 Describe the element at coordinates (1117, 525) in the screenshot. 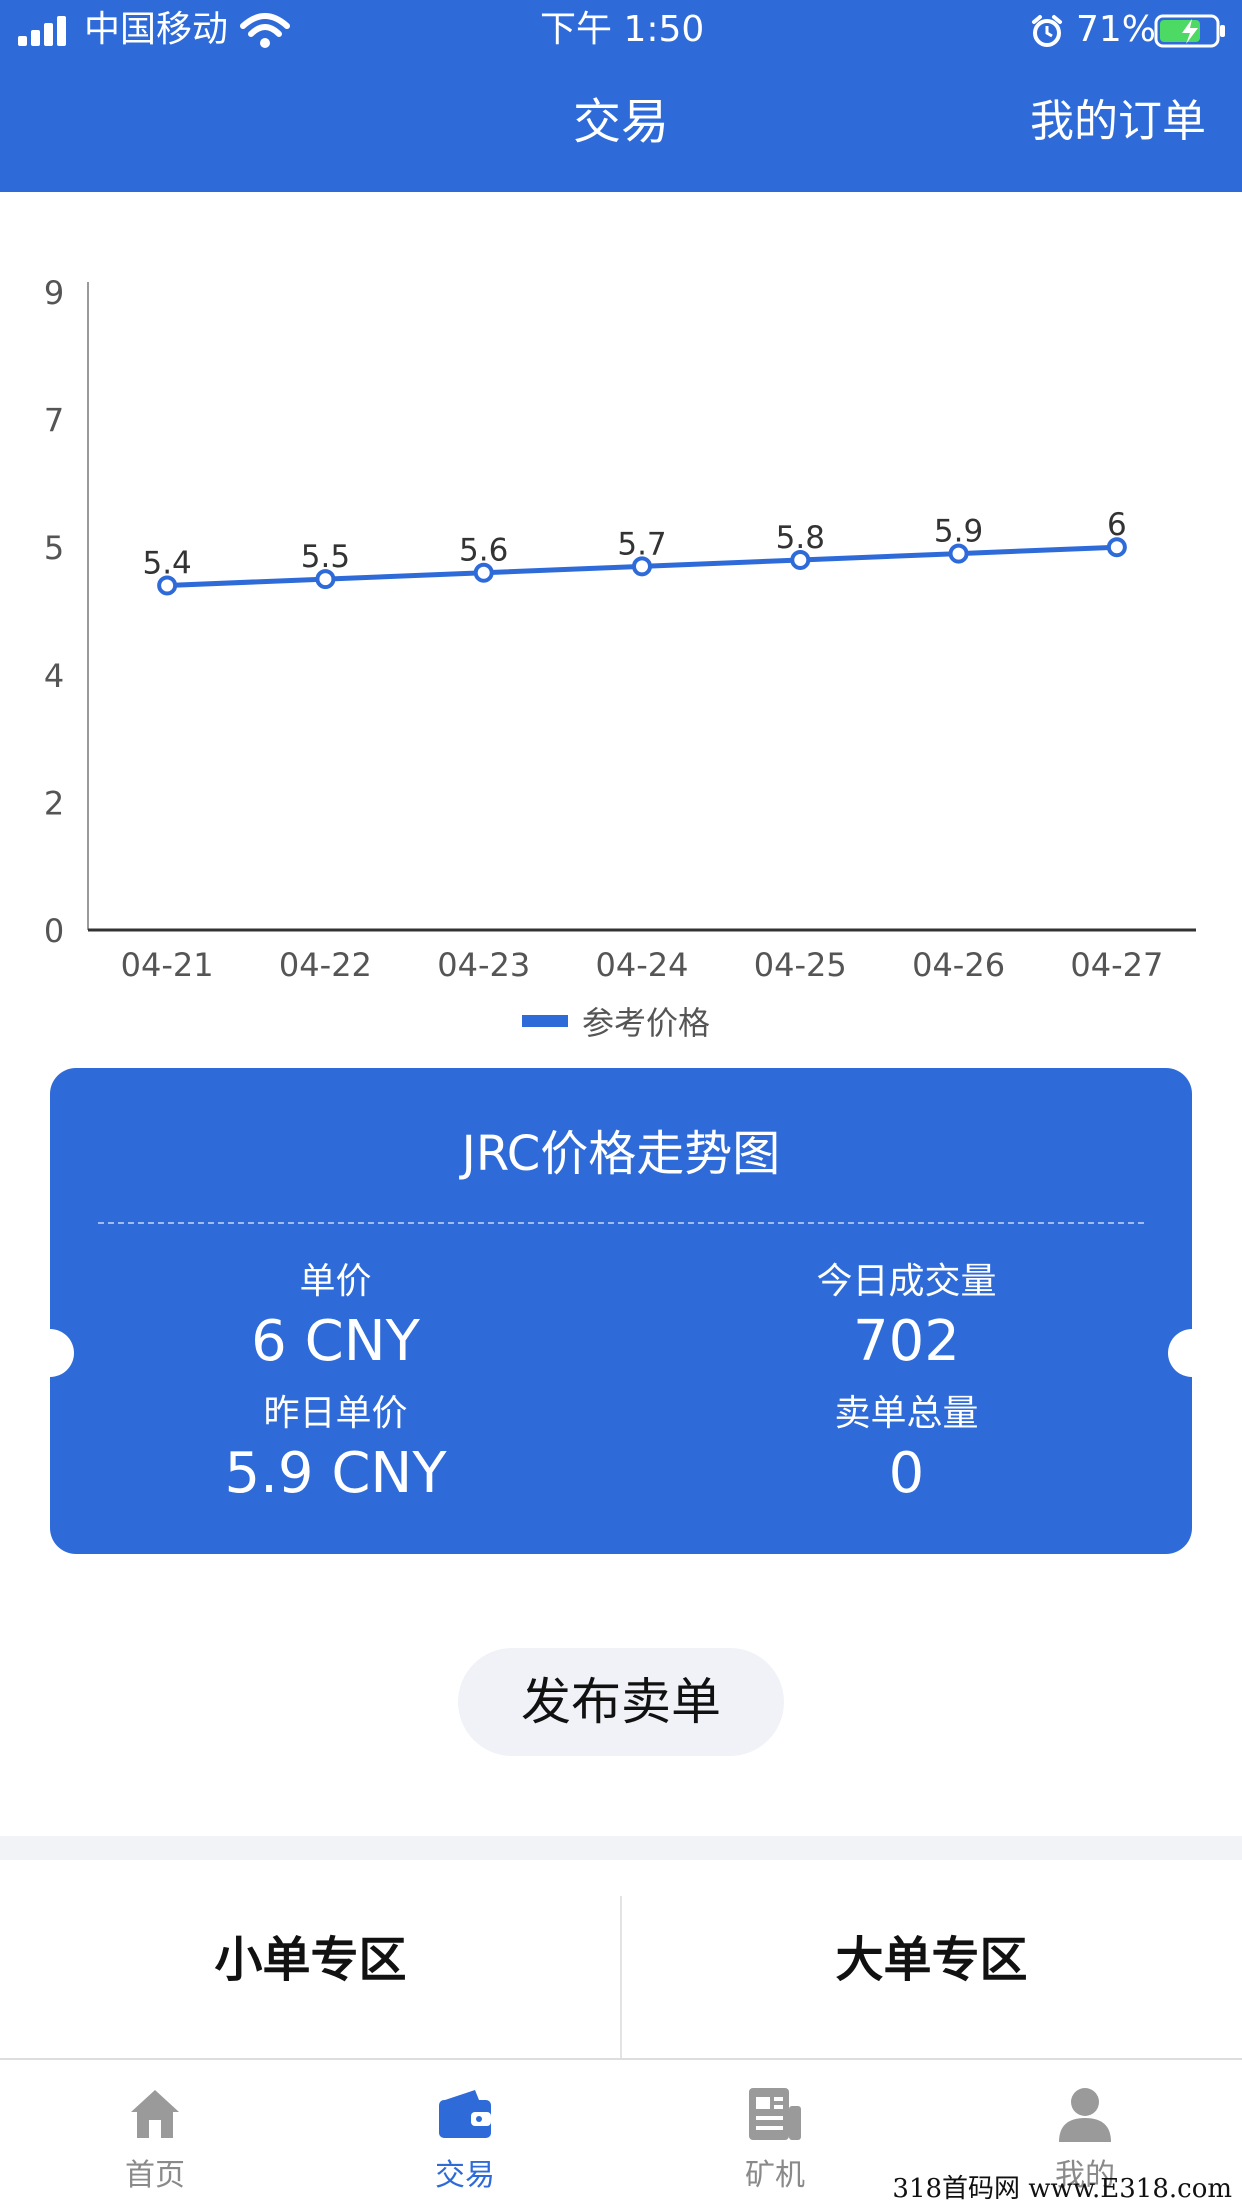

I see `data-label: 6` at that location.